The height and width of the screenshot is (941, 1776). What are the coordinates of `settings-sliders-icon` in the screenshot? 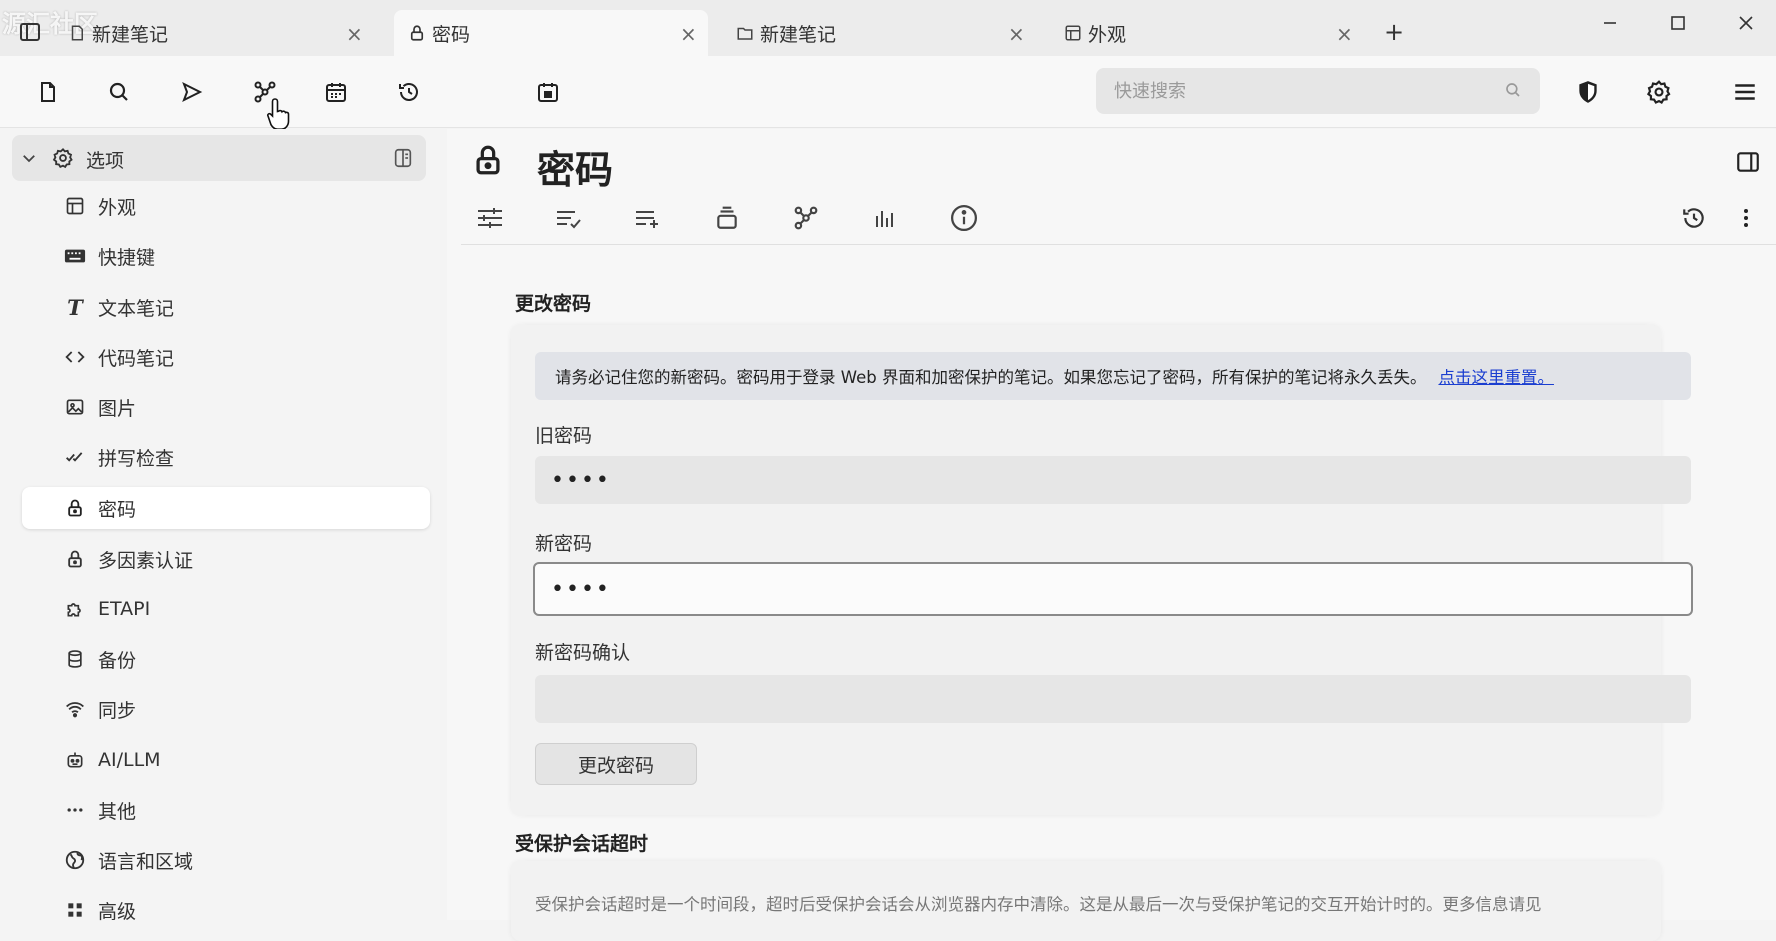 It's located at (490, 218).